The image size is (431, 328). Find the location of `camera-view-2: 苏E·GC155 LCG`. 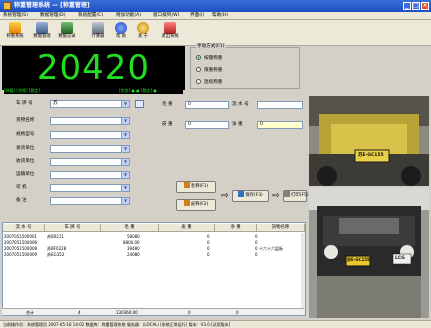

camera-view-2: 苏E·GC155 LCG is located at coordinates (369, 253).